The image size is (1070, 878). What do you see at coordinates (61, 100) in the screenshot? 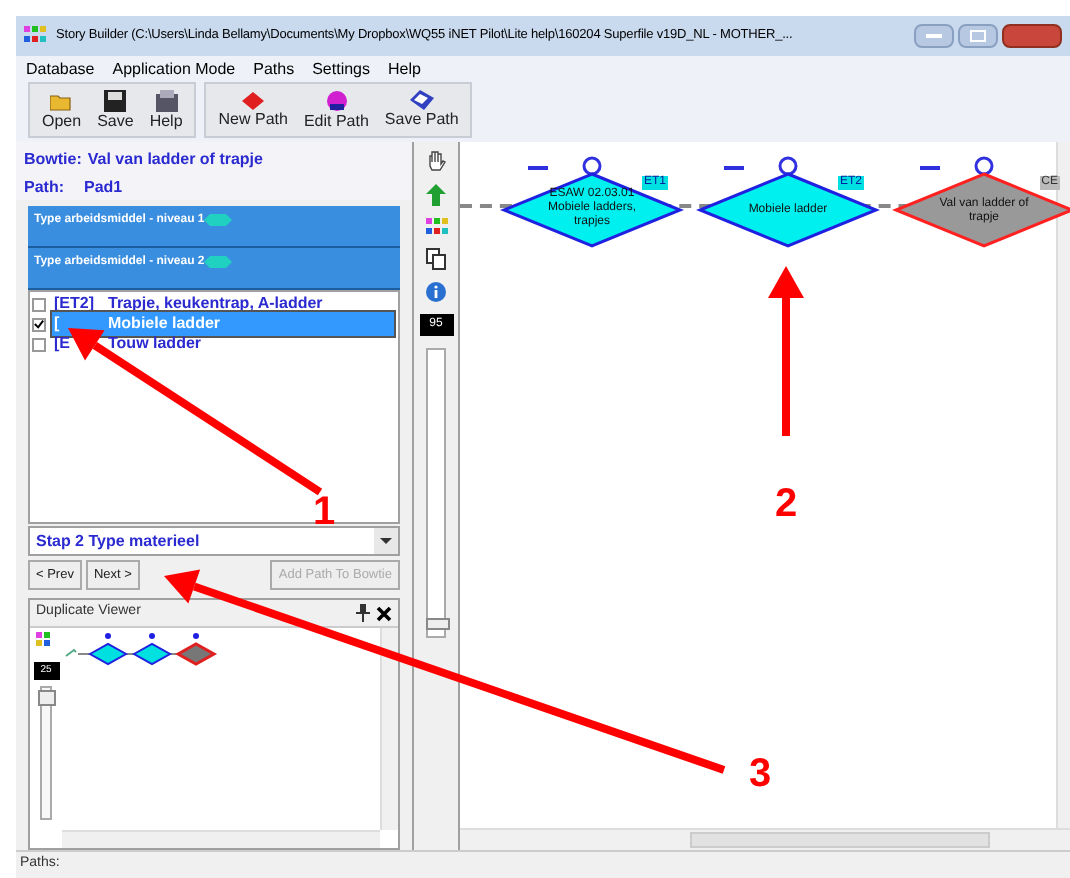
I see `folder-icon` at bounding box center [61, 100].